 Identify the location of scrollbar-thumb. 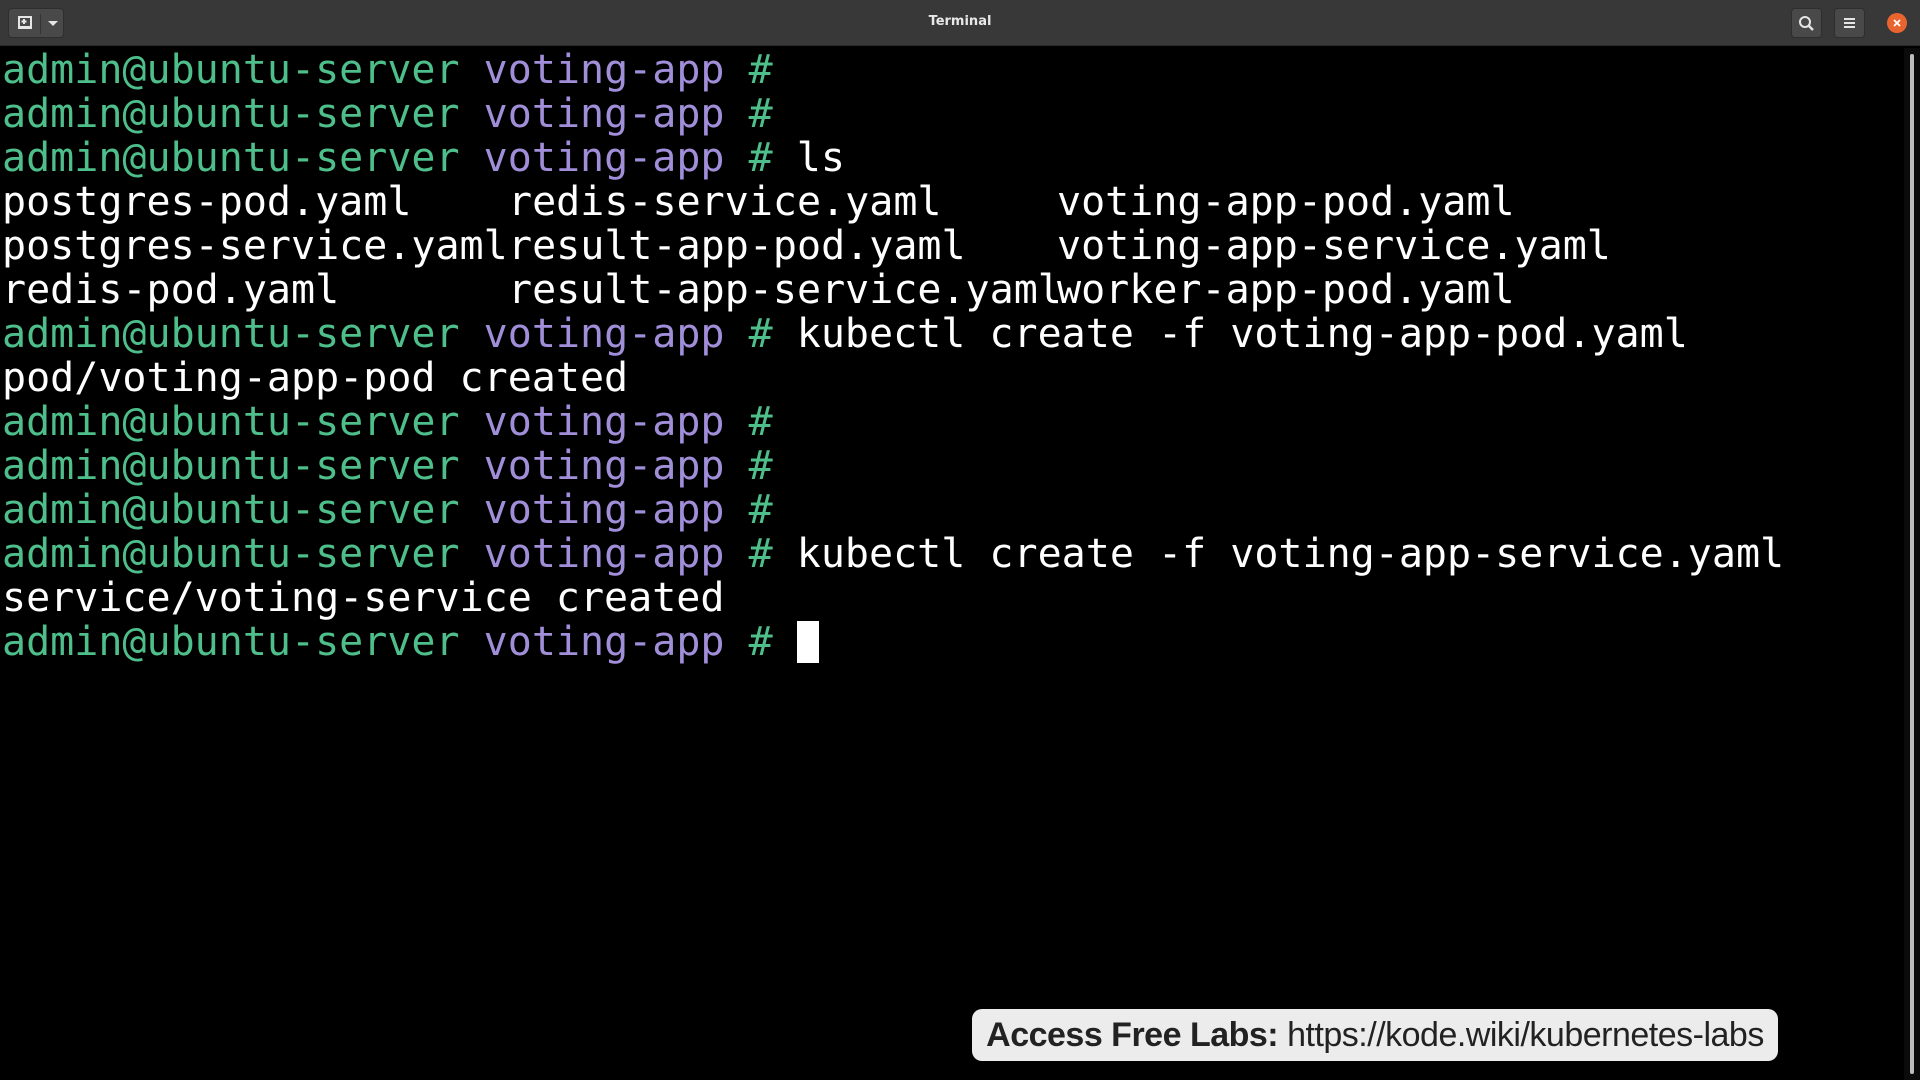
(1912, 564).